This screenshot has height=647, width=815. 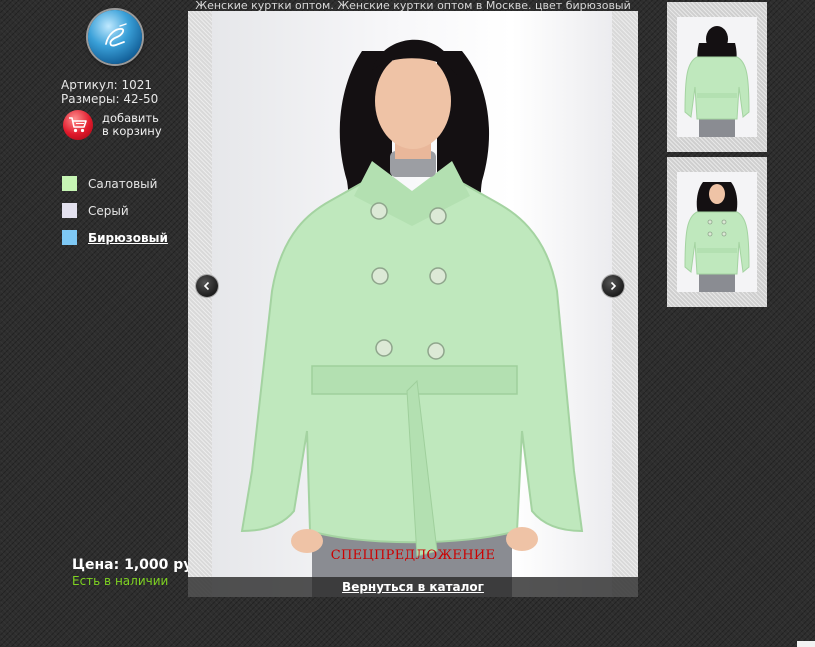 I want to click on add-to-cart-button: добавить в корзину, so click(x=112, y=125).